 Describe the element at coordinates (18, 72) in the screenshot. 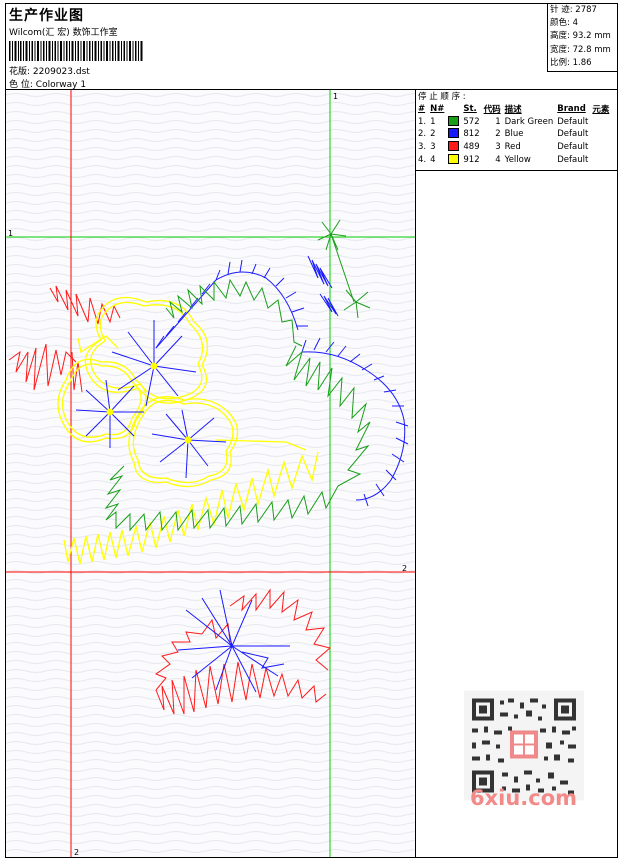

I see `file-label: 花版` at that location.